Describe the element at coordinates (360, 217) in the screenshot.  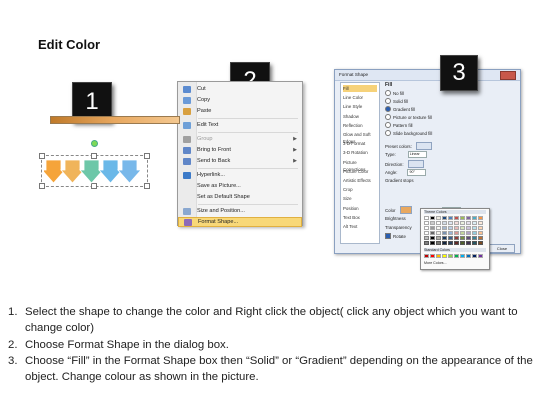
I see `nav-item: Text Box` at that location.